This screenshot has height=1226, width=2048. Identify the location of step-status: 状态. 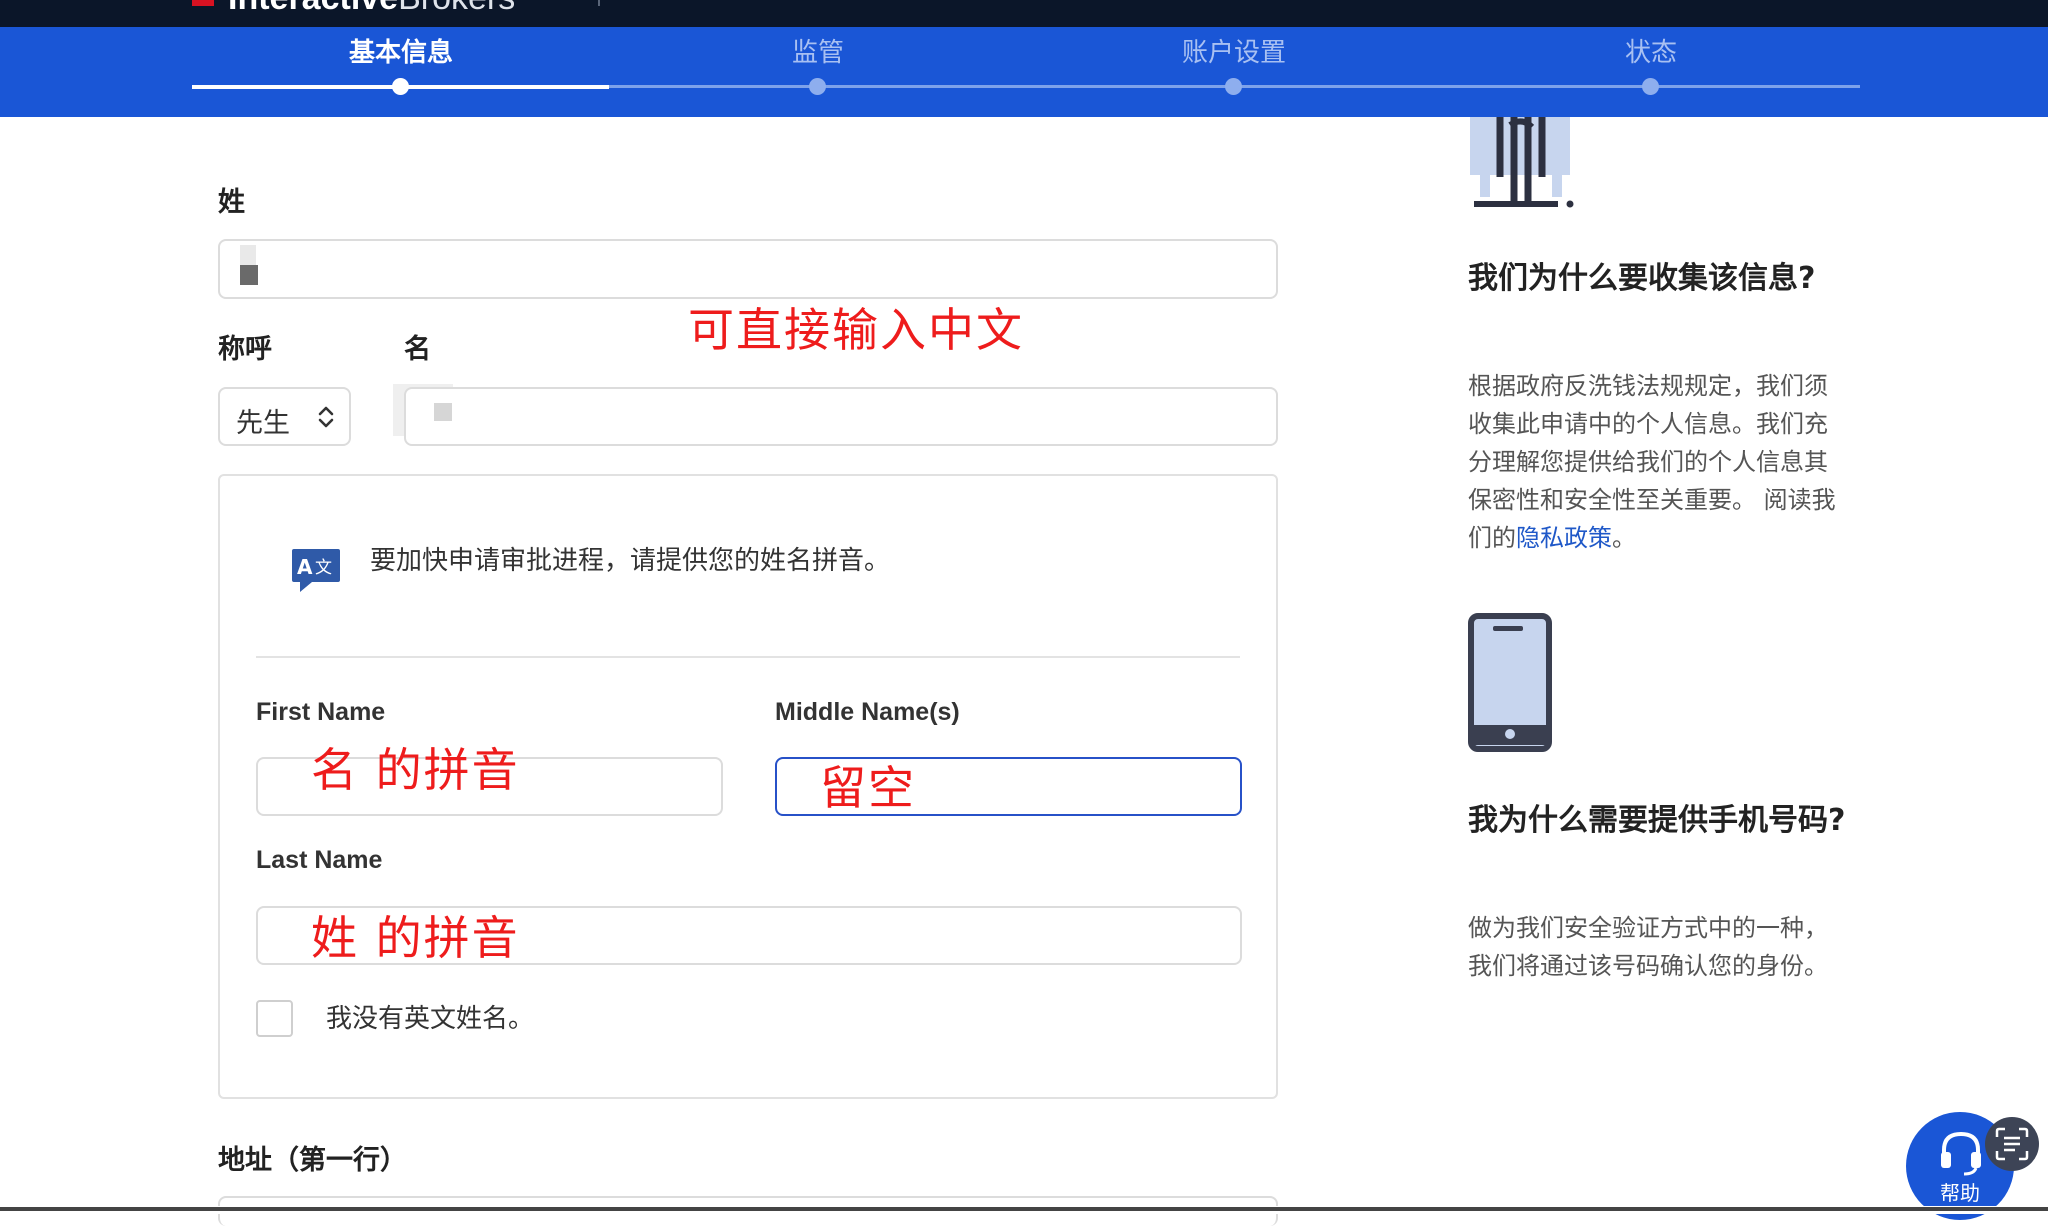
(1651, 50).